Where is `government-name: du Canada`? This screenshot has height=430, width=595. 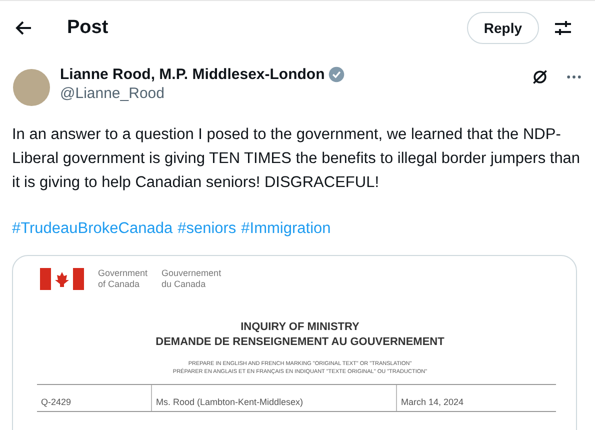 government-name: du Canada is located at coordinates (184, 284).